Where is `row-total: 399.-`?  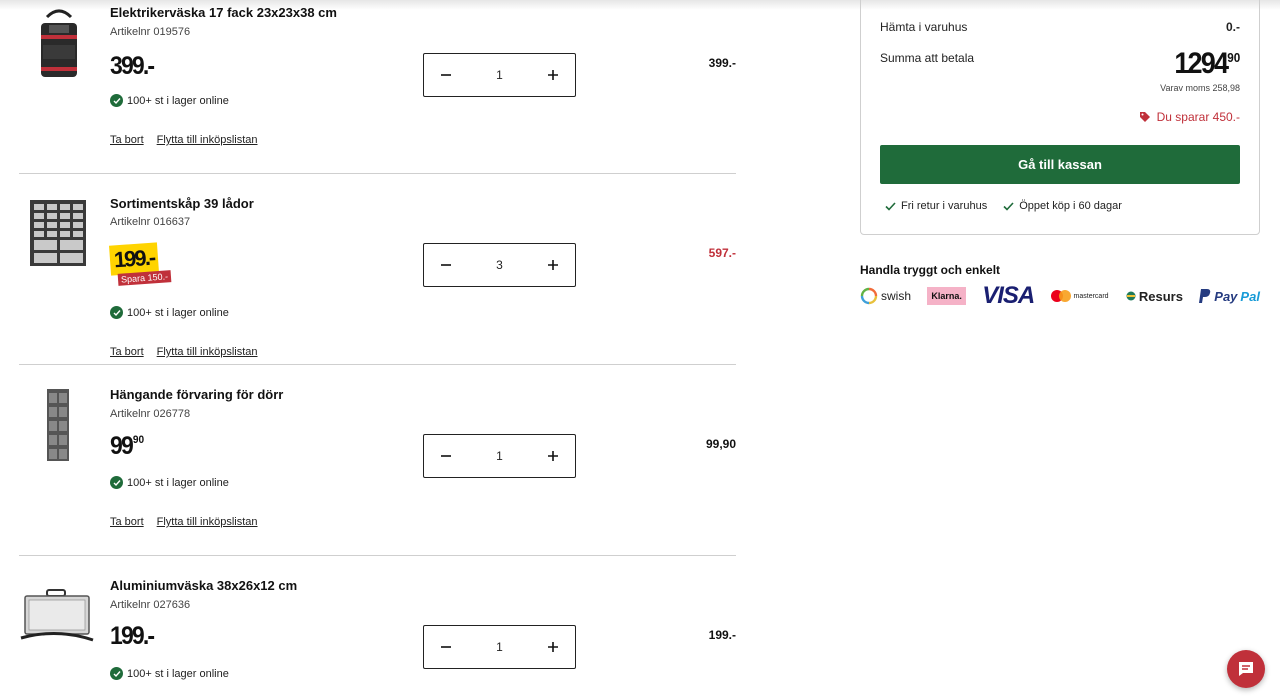 row-total: 399.- is located at coordinates (722, 63).